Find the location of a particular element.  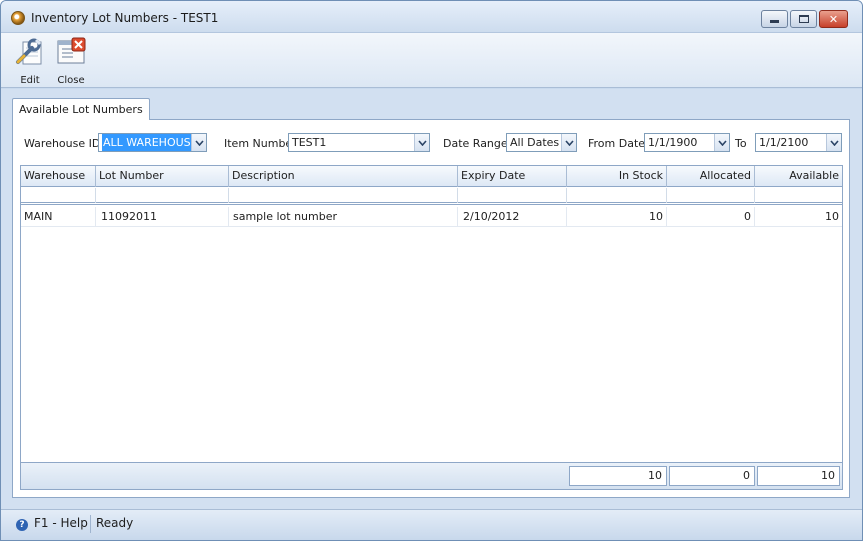

to-date-label: To is located at coordinates (741, 143).